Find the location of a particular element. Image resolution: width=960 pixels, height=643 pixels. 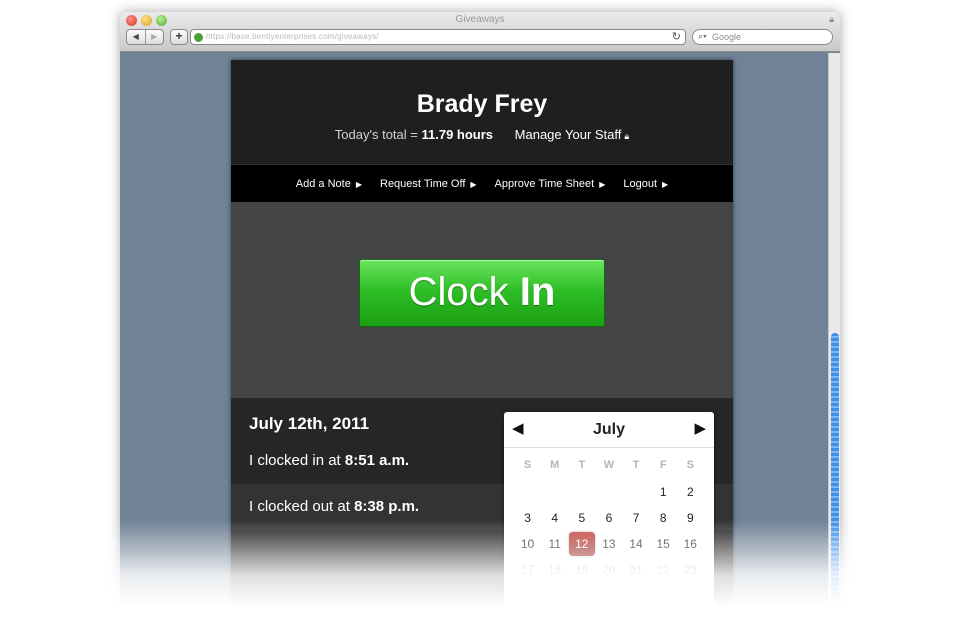

menu-item-label: Add a Note is located at coordinates (323, 183).